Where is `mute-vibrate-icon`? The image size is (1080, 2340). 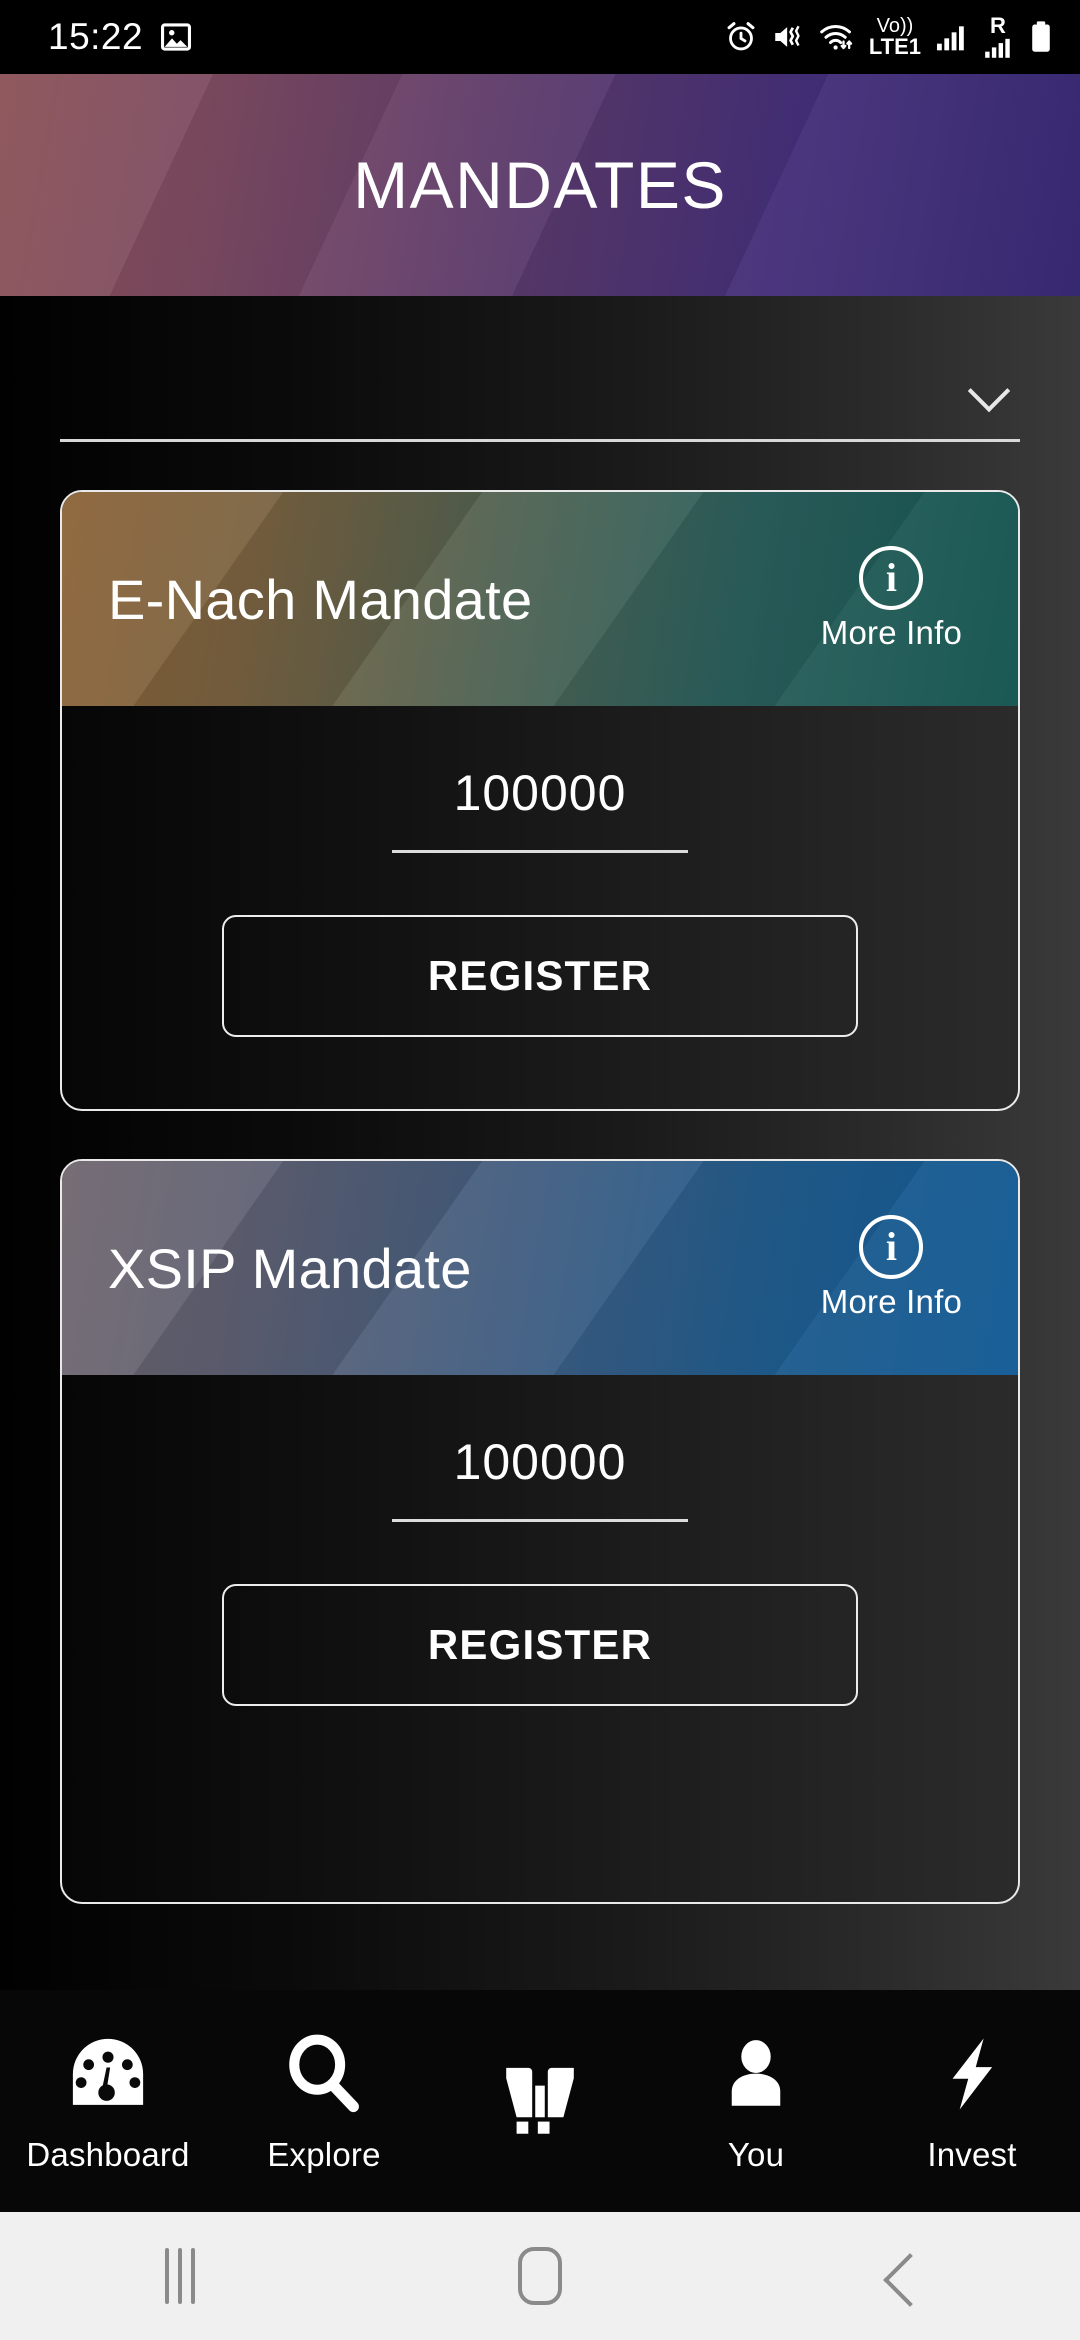
mute-vibrate-icon is located at coordinates (787, 36).